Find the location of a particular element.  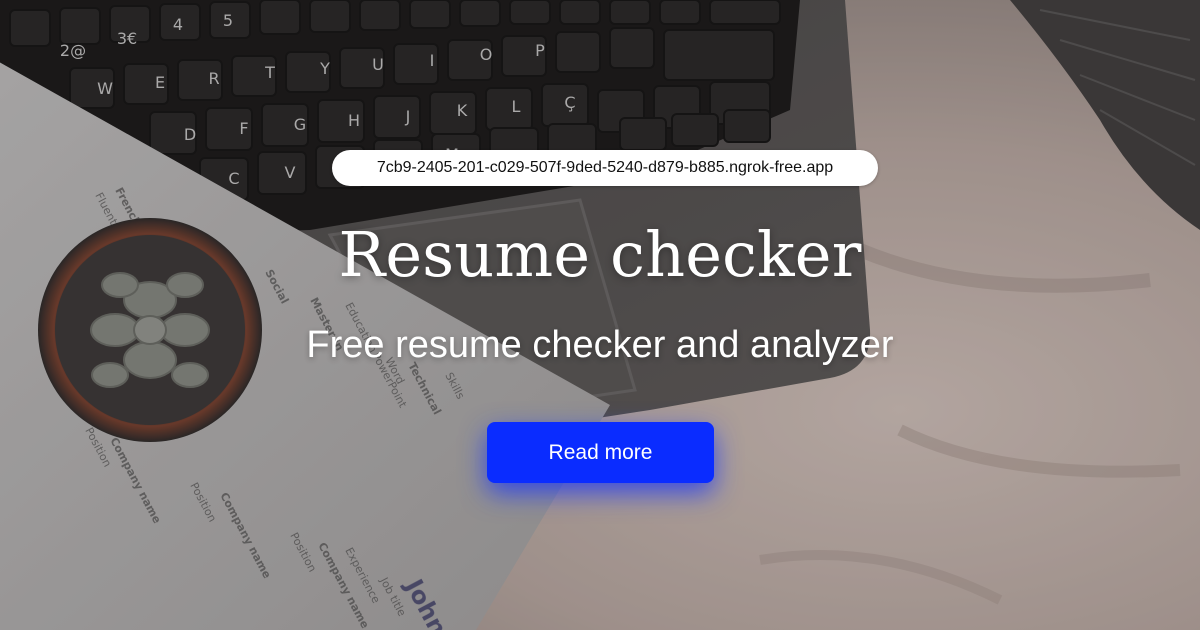

page-subtitle: Free resume checker and analyzer is located at coordinates (600, 345).